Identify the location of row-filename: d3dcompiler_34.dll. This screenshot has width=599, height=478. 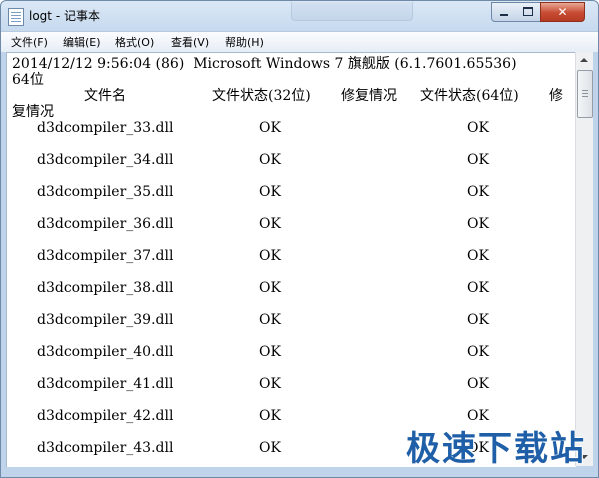
(105, 160).